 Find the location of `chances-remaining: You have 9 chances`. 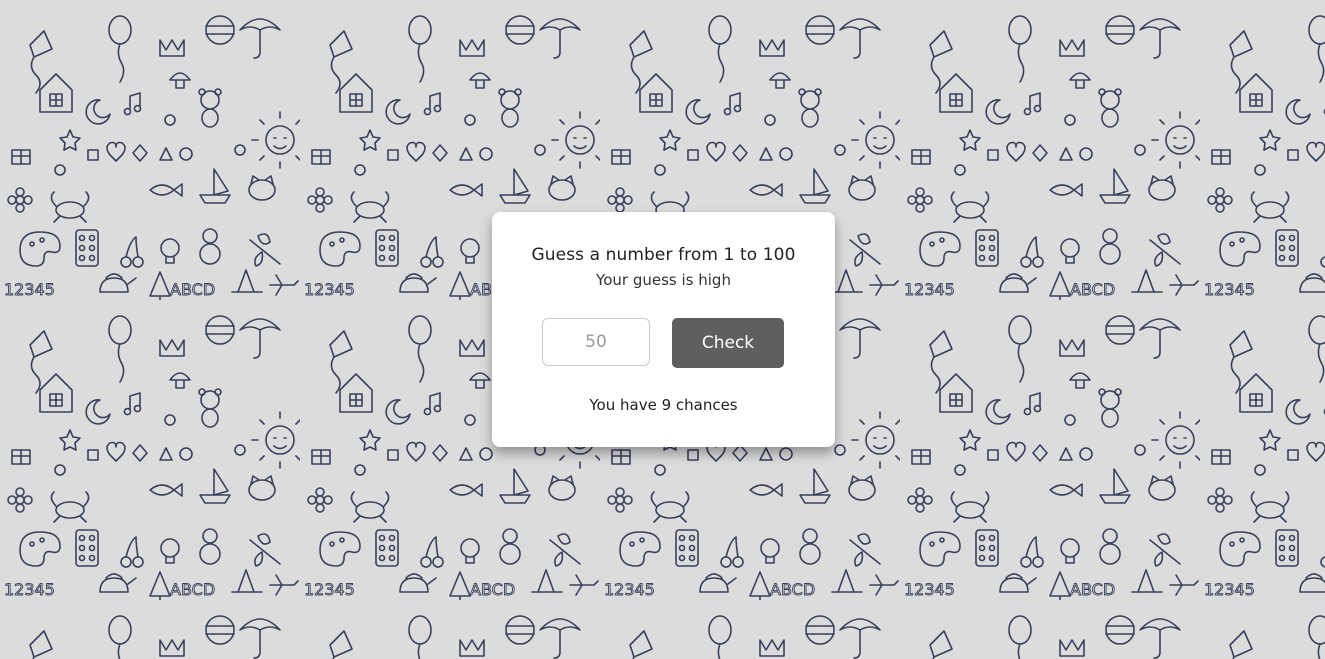

chances-remaining: You have 9 chances is located at coordinates (663, 405).